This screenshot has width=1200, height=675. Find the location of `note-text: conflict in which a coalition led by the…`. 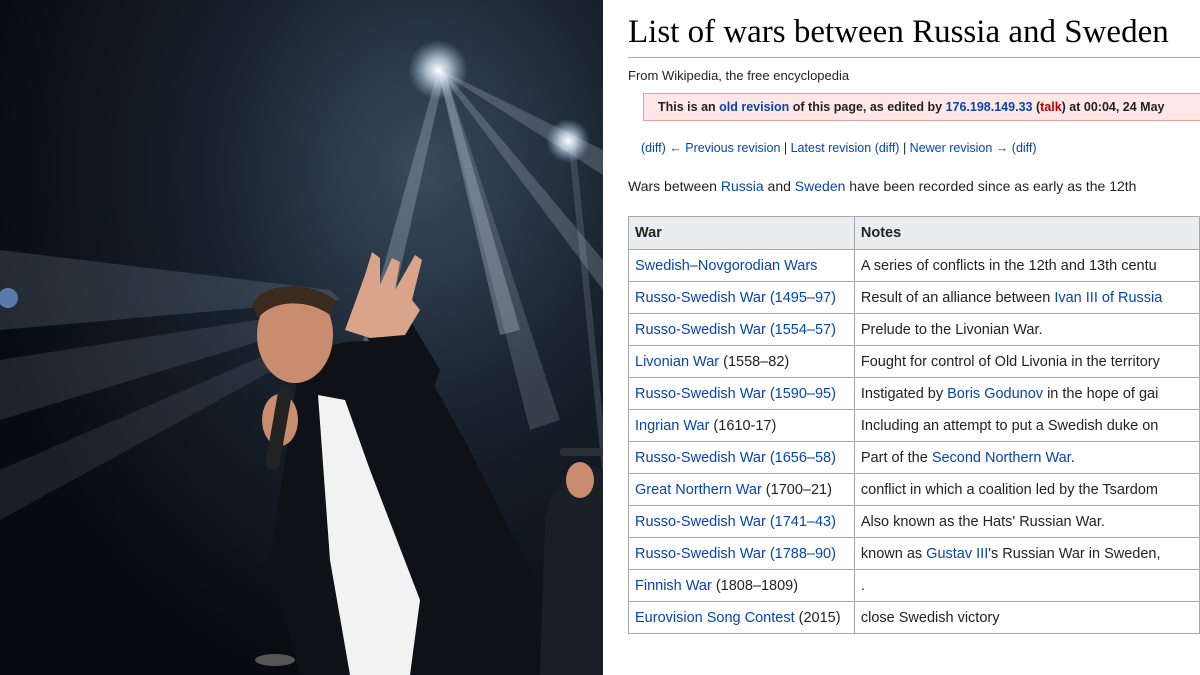

note-text: conflict in which a coalition led by the… is located at coordinates (1009, 489).